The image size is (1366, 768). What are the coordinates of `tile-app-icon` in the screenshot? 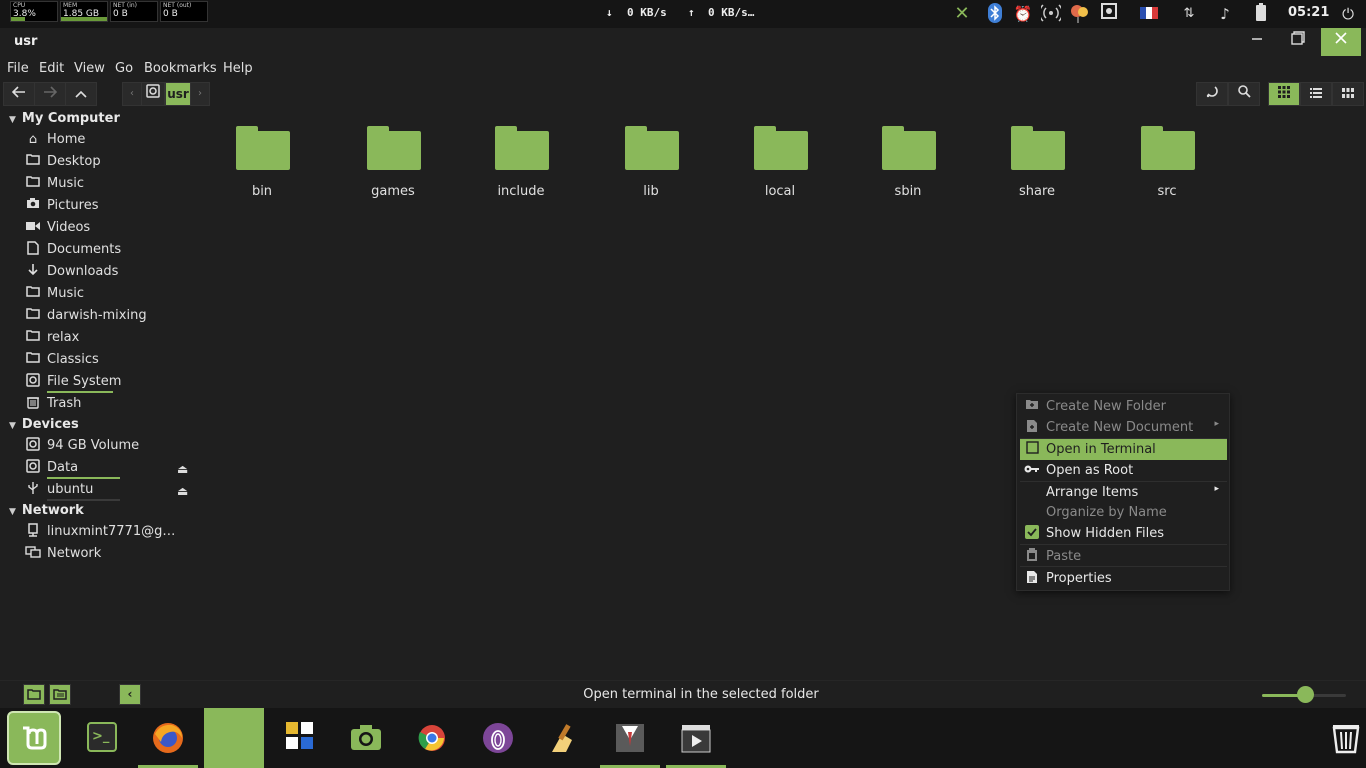 It's located at (300, 738).